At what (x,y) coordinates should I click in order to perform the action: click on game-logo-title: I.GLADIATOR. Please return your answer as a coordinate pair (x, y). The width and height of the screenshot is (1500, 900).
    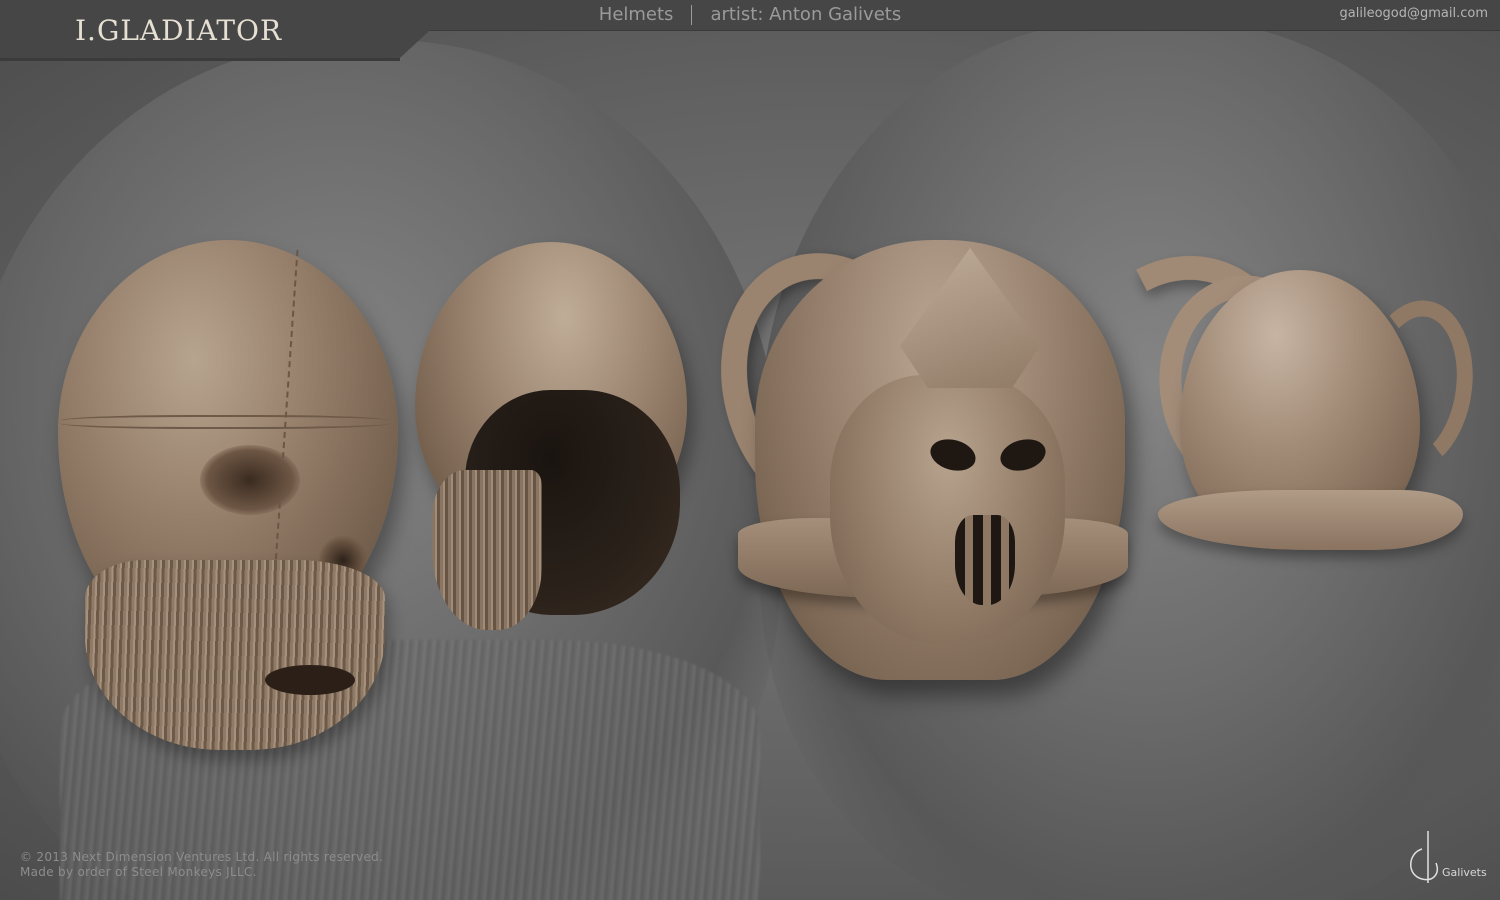
    Looking at the image, I should click on (179, 30).